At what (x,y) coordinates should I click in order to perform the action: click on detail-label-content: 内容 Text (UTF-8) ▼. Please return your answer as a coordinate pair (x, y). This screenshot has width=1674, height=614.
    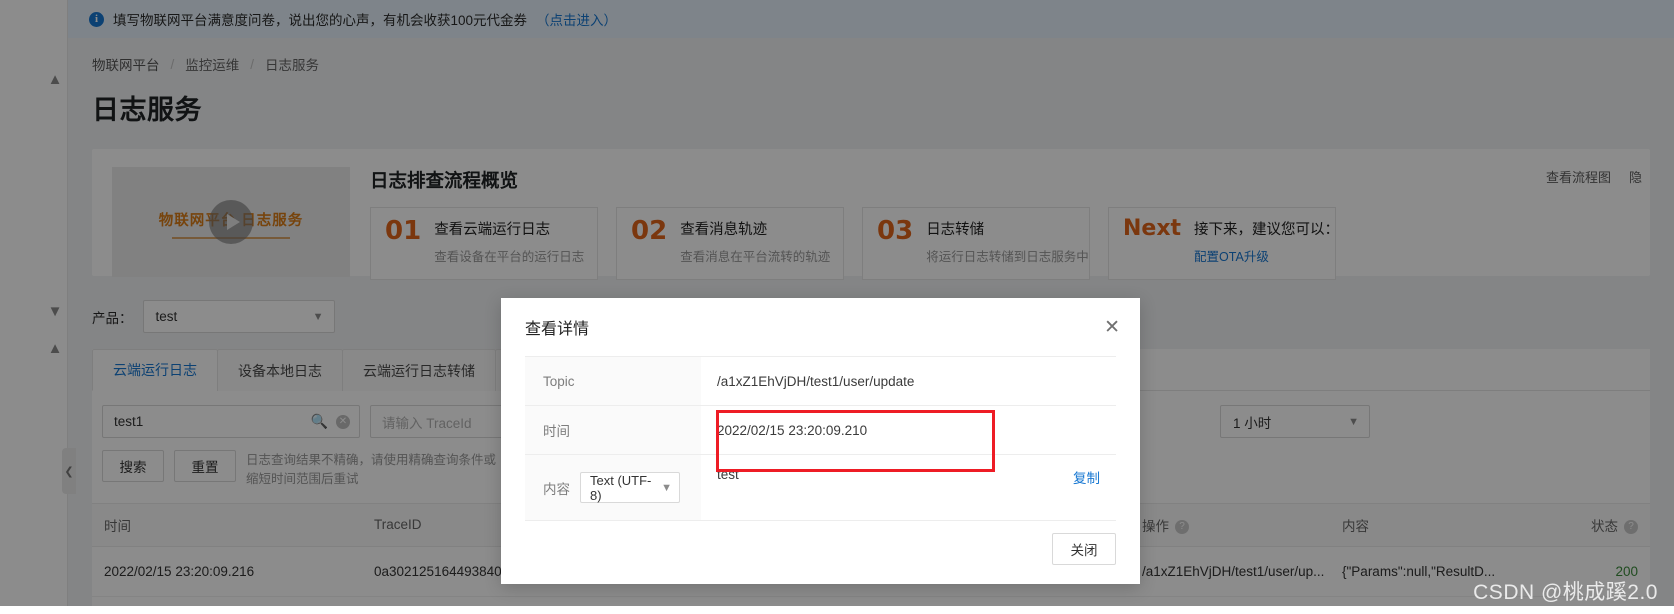
    Looking at the image, I should click on (613, 487).